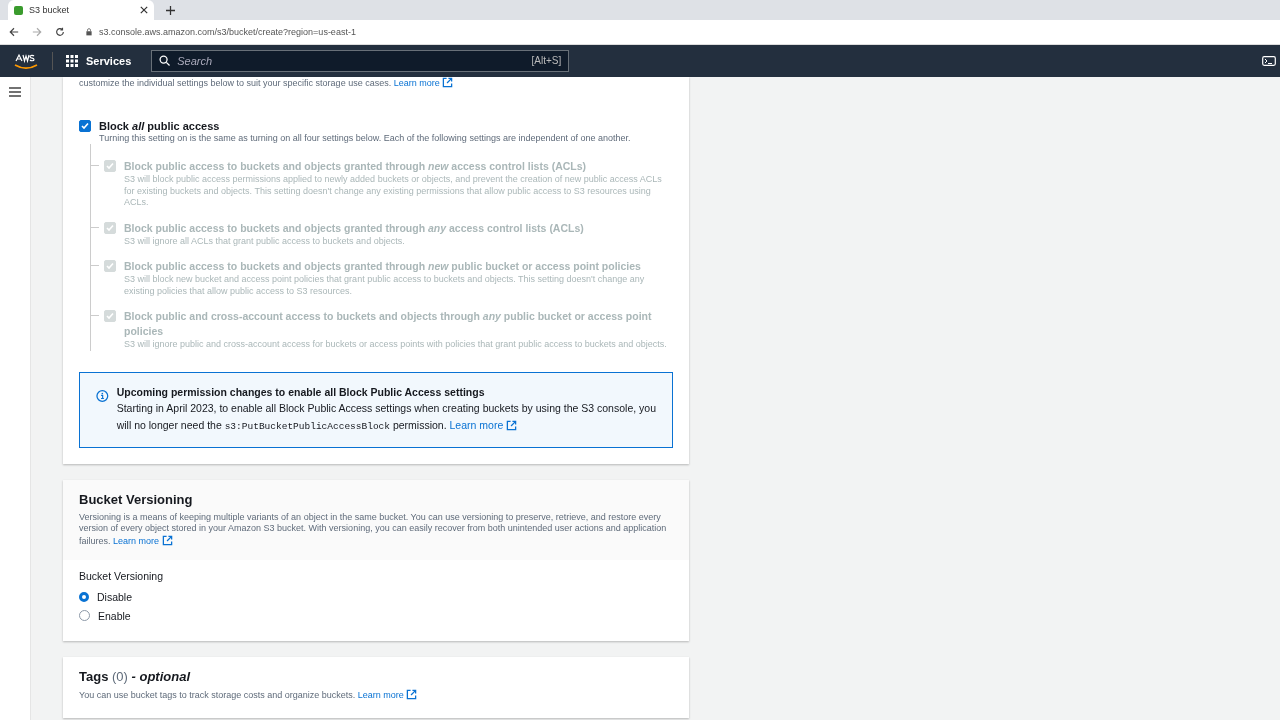  Describe the element at coordinates (546, 60) in the screenshot. I see `shortcut-hint: [Alt+S]` at that location.